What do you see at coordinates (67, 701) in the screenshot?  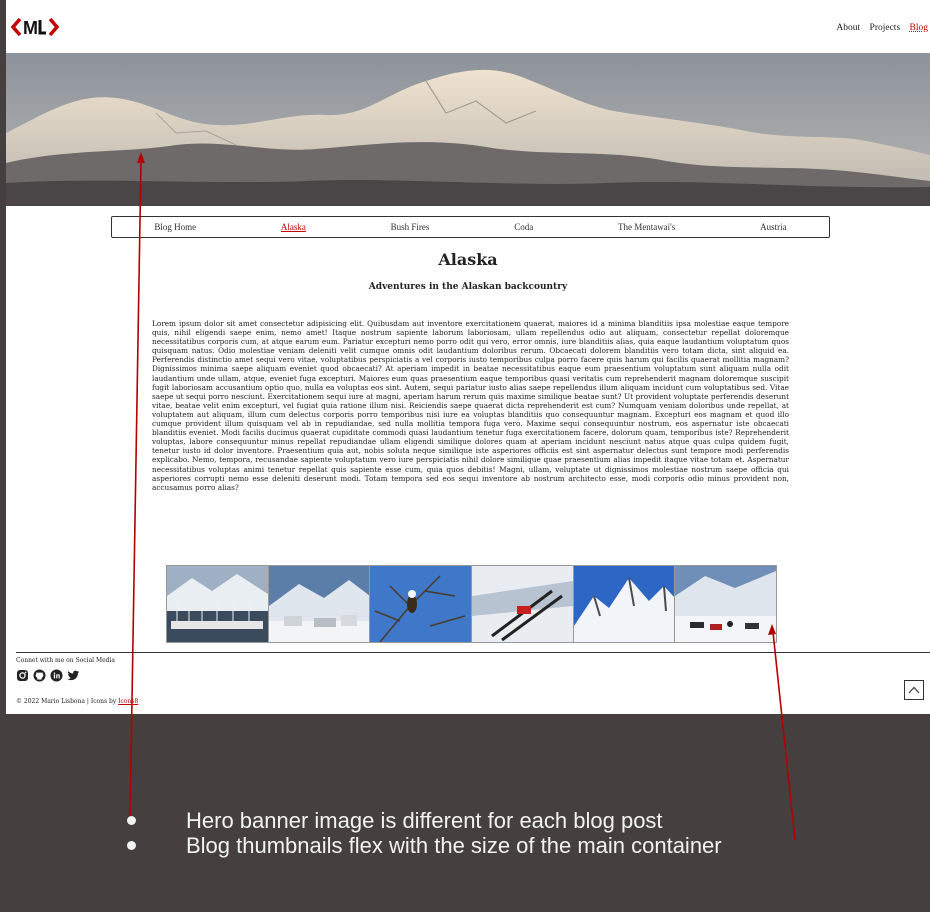 I see `copyright-text: © 2022 Mario Lisbona | Icons by` at bounding box center [67, 701].